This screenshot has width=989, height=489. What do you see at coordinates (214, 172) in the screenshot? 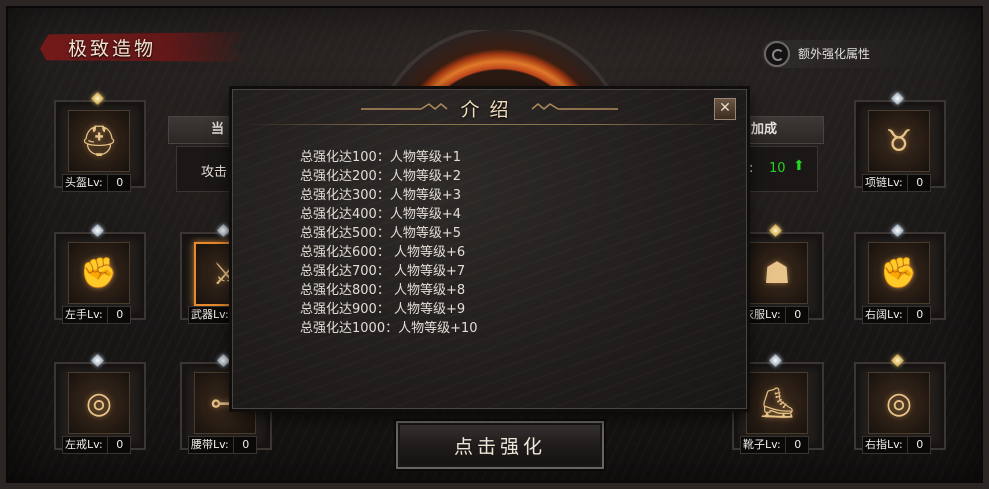
I see `attack-label: 攻击` at bounding box center [214, 172].